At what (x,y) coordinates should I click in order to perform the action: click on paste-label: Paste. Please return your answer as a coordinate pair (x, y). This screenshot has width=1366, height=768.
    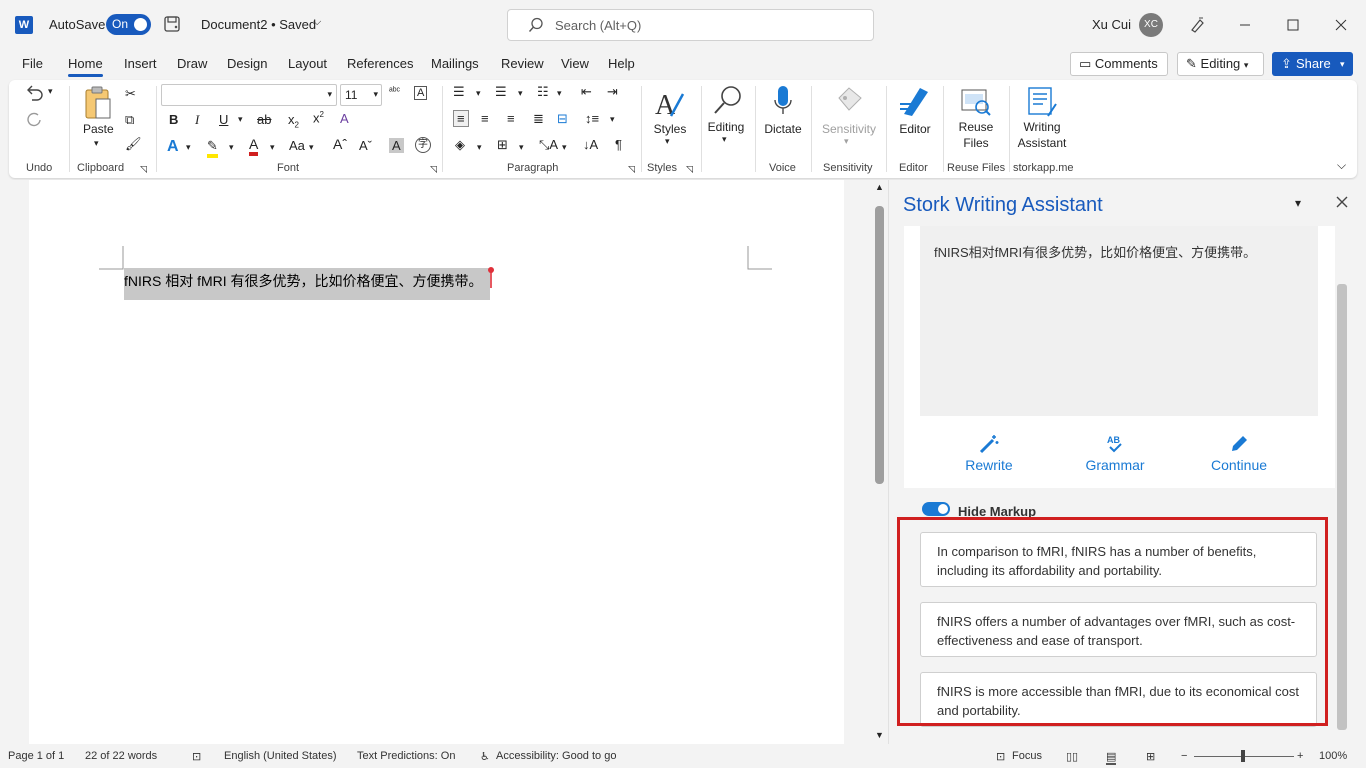
    Looking at the image, I should click on (98, 129).